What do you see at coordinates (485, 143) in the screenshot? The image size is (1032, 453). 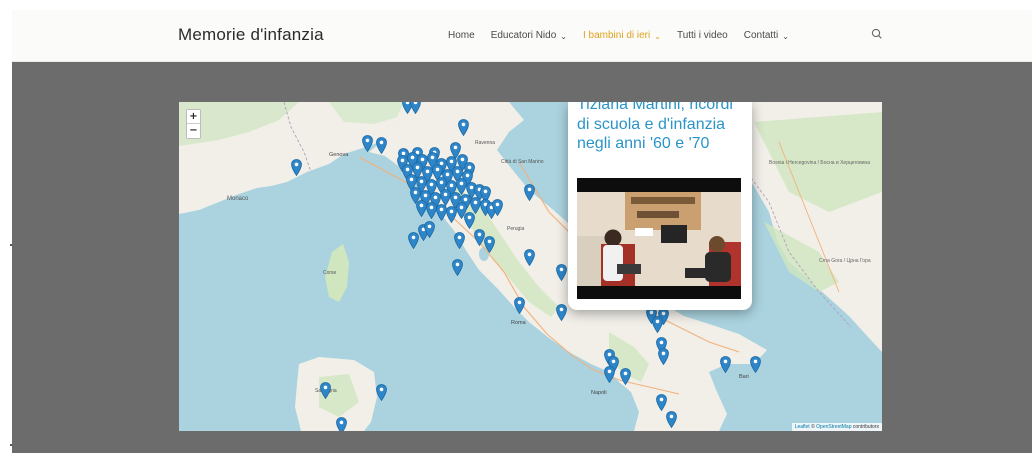 I see `map-label-ravenna: Ravenna` at bounding box center [485, 143].